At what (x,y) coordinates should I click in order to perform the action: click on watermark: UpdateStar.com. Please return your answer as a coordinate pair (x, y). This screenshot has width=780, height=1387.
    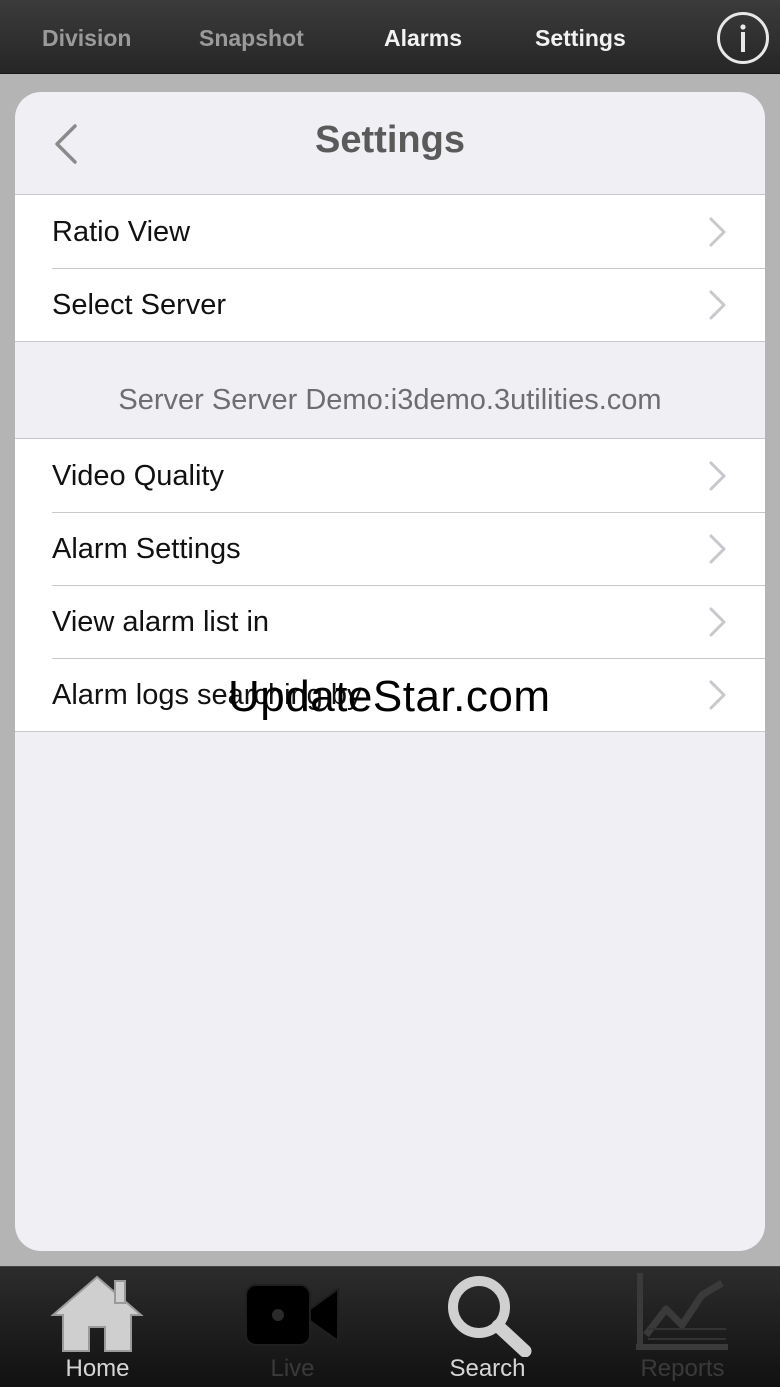
    Looking at the image, I should click on (389, 696).